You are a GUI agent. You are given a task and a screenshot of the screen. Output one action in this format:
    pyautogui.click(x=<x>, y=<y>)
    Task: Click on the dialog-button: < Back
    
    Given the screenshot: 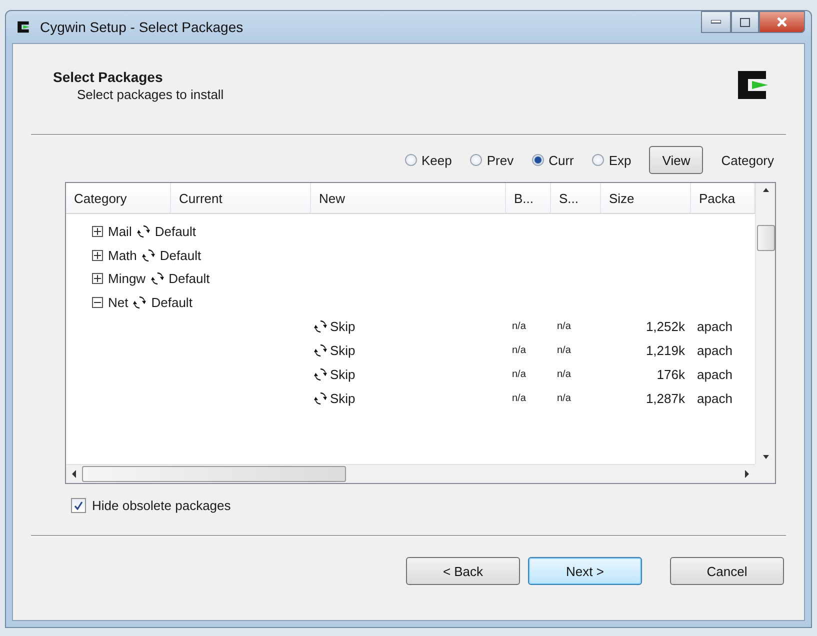 What is the action you would take?
    pyautogui.click(x=463, y=571)
    